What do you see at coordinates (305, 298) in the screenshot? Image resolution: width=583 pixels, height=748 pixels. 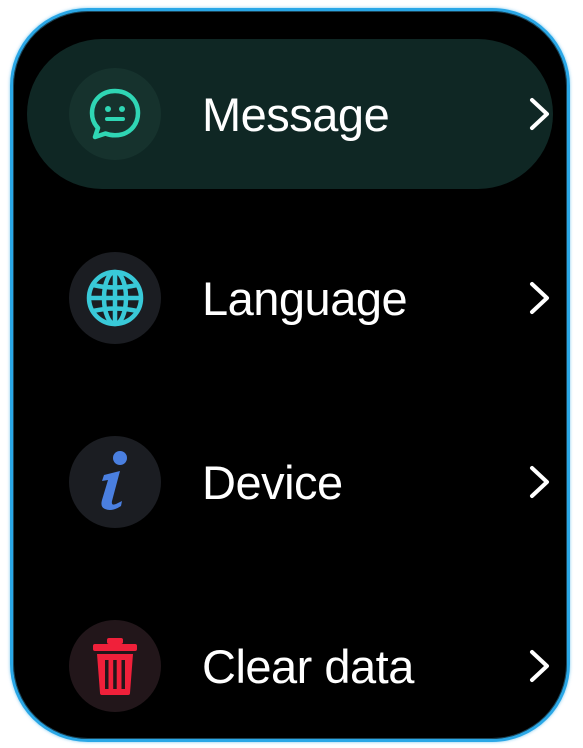 I see `menu-item-label: Language` at bounding box center [305, 298].